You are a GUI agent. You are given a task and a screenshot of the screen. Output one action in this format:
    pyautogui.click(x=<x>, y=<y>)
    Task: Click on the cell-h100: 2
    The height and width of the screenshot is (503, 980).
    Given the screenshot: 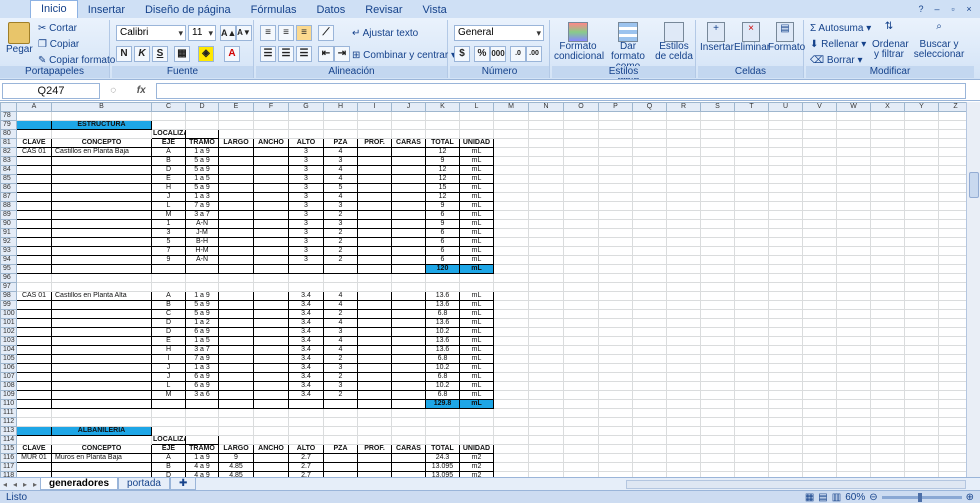 What is the action you would take?
    pyautogui.click(x=340, y=314)
    